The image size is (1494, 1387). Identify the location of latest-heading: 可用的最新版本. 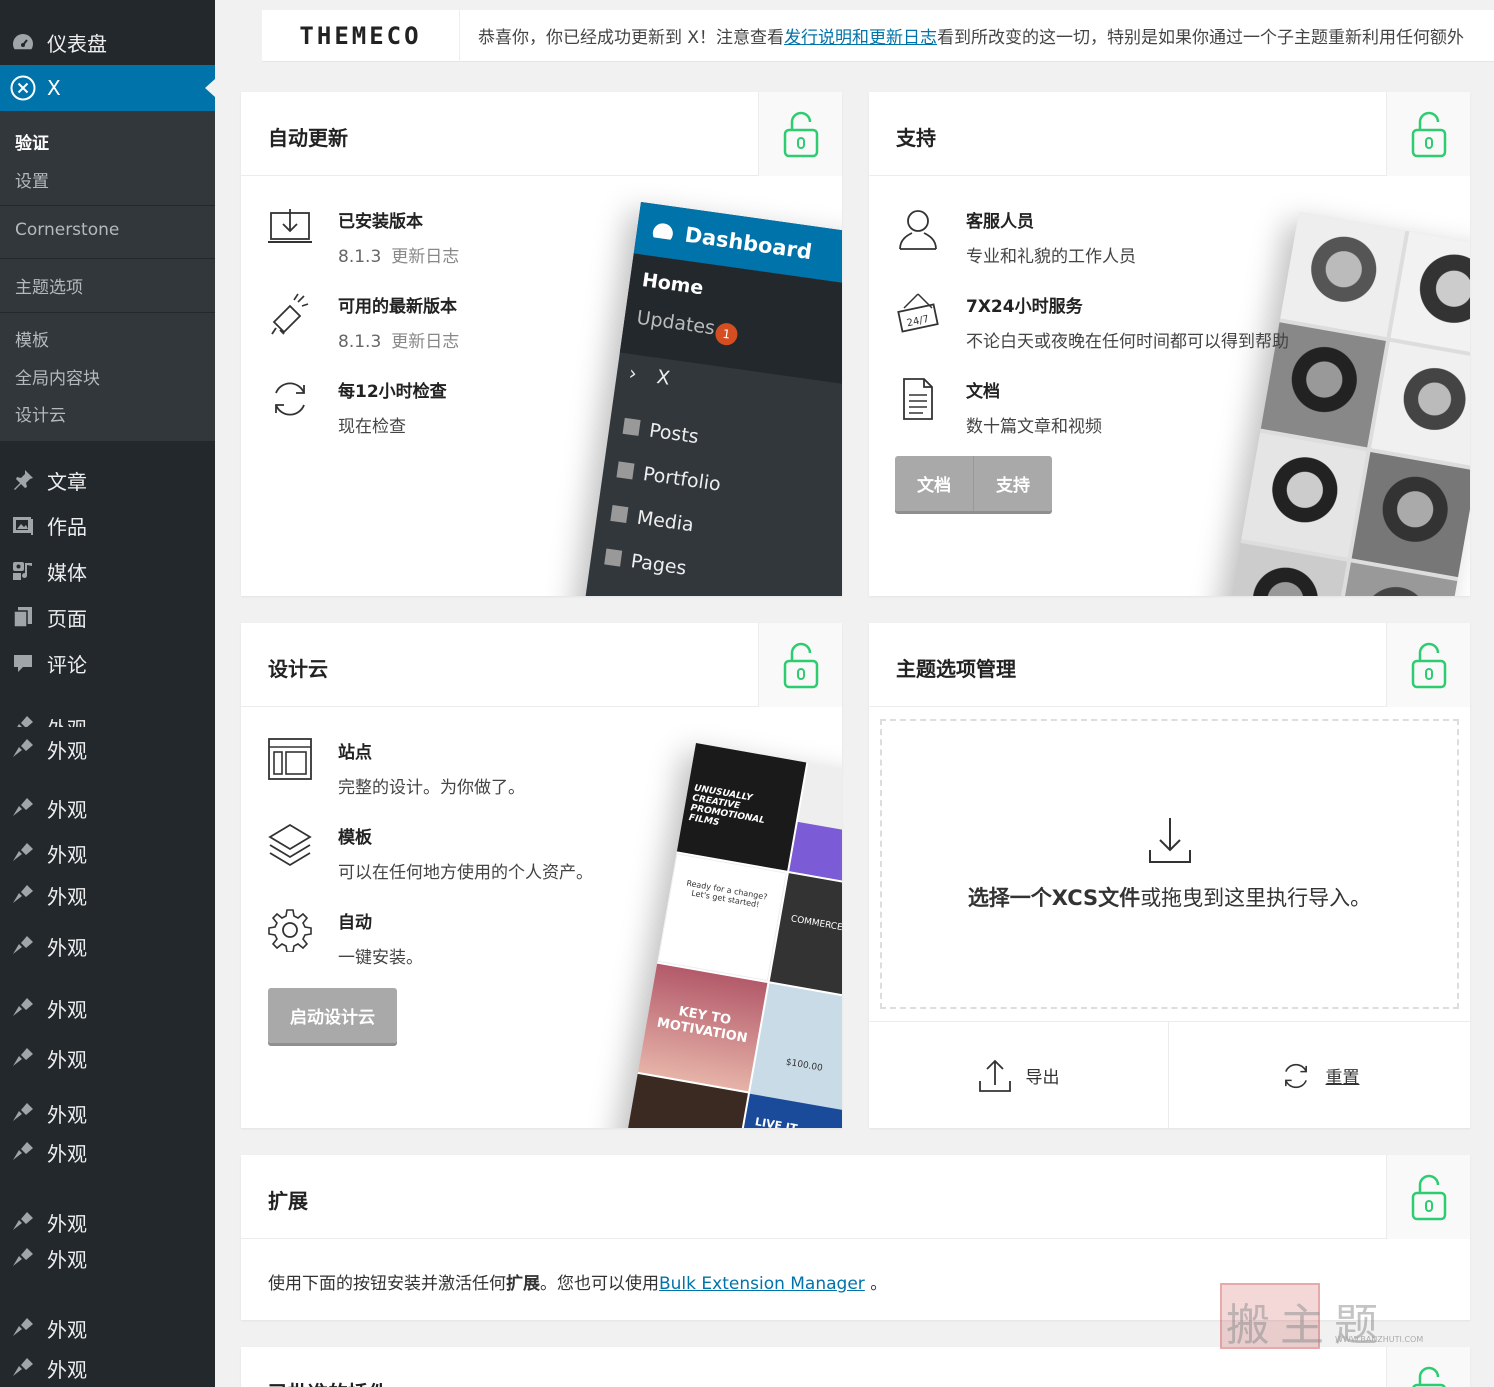
(397, 307).